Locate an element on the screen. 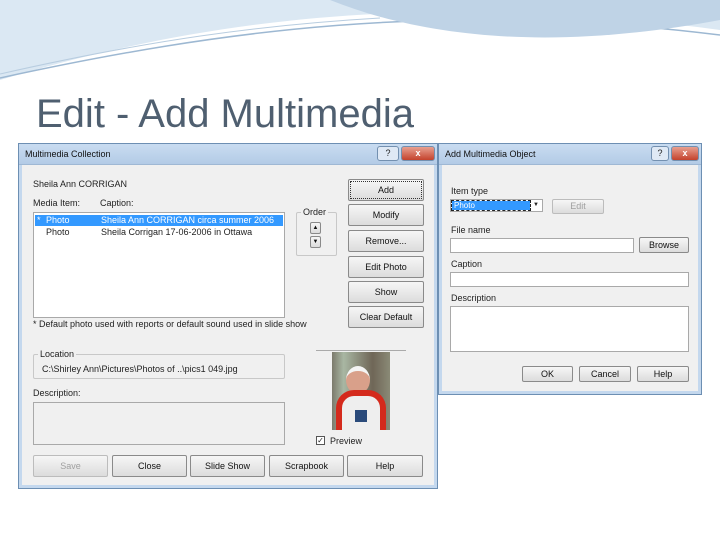 This screenshot has height=540, width=720. close-dialog-button: Close is located at coordinates (149, 466).